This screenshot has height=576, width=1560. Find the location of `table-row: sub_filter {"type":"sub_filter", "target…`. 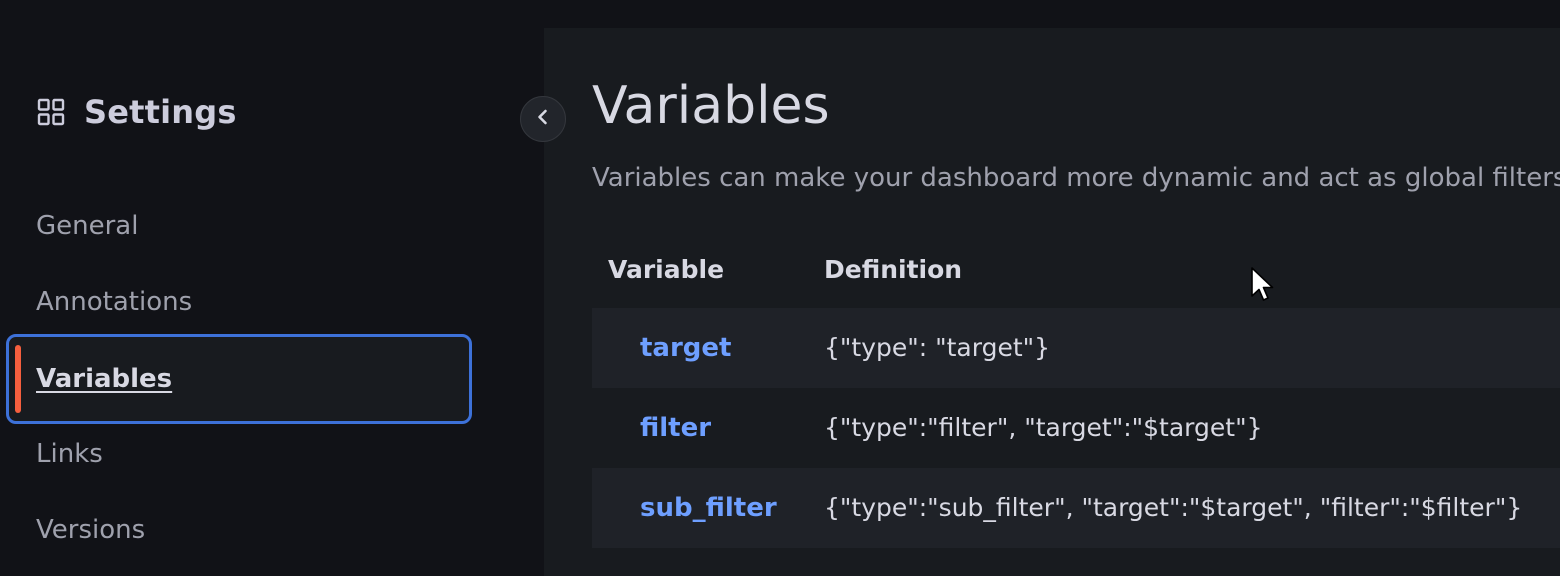

table-row: sub_filter {"type":"sub_filter", "target… is located at coordinates (1076, 508).